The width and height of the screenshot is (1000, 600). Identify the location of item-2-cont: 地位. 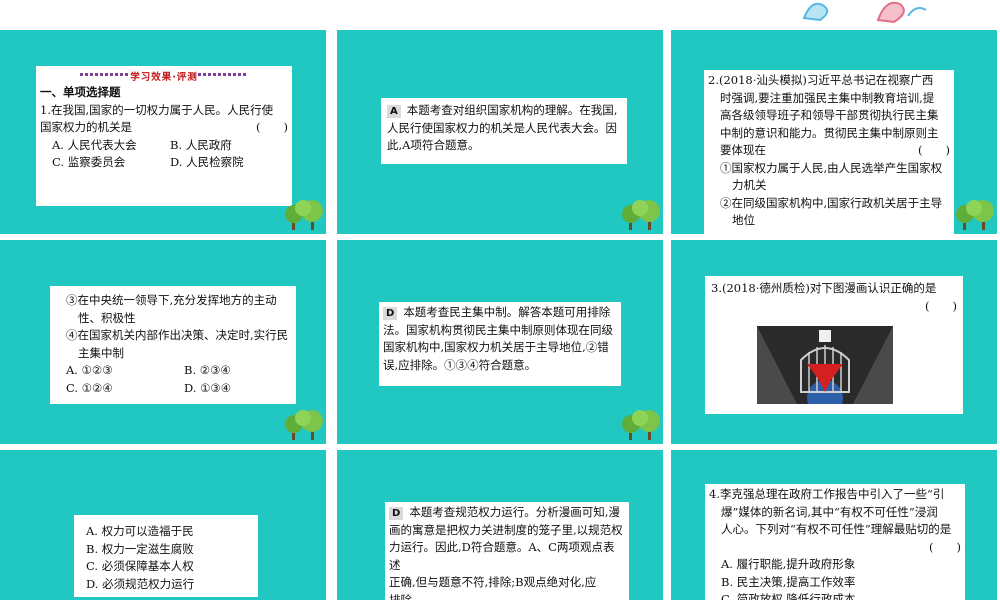
(743, 220).